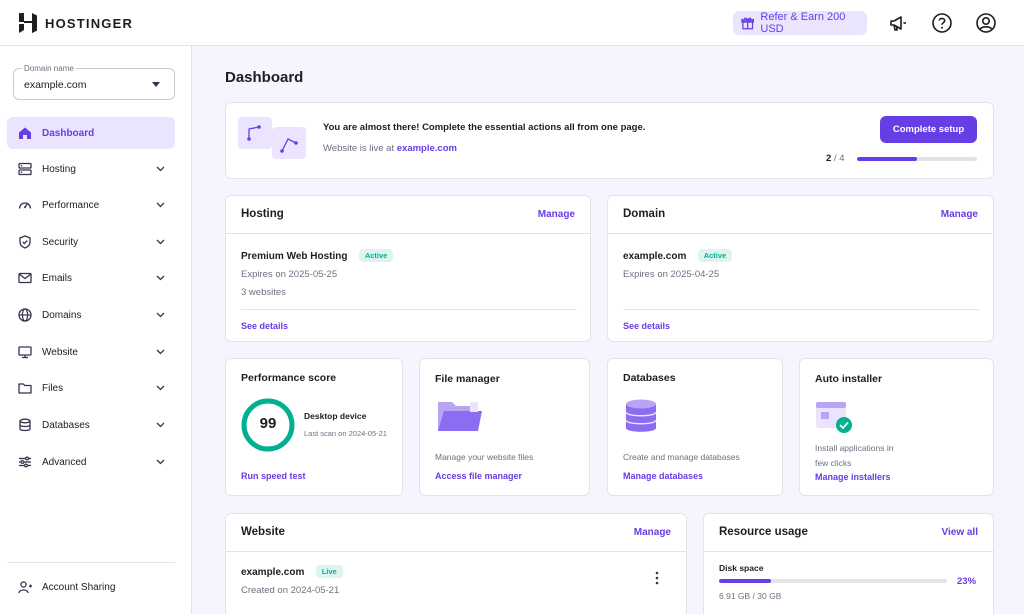  I want to click on sidebar-item-website: Website, so click(91, 352).